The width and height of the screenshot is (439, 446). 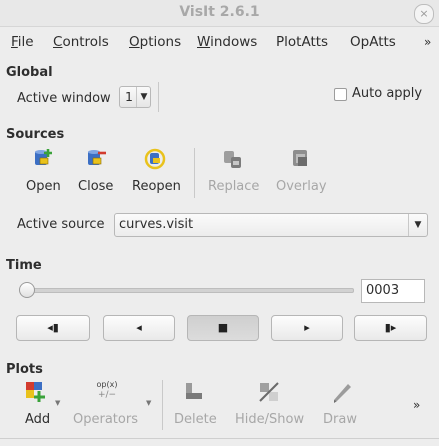 What do you see at coordinates (302, 42) in the screenshot?
I see `menu-plotatts: PlotAtts` at bounding box center [302, 42].